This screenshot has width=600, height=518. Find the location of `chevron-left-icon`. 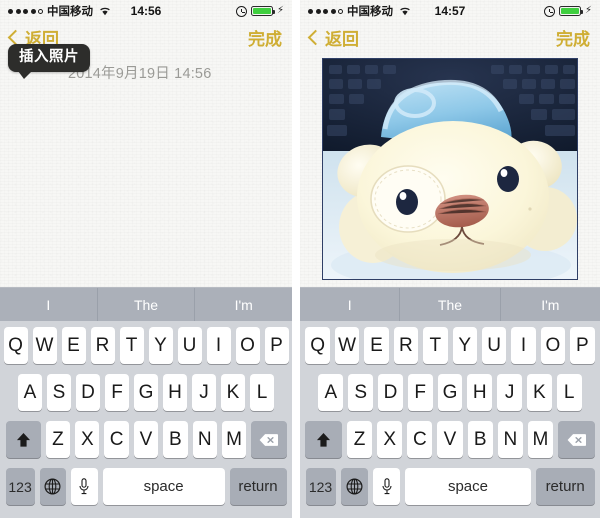

chevron-left-icon is located at coordinates (315, 37).